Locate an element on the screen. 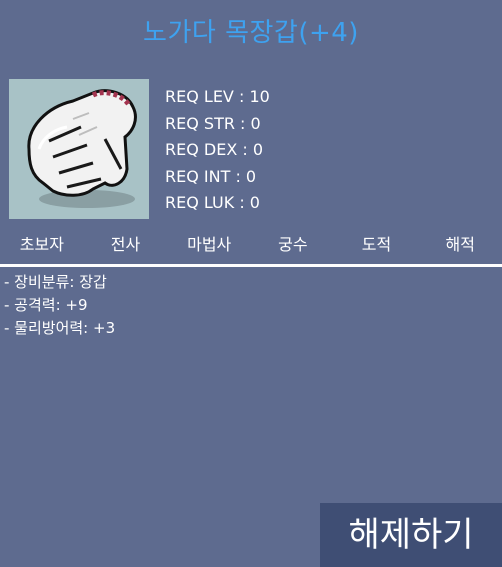 The image size is (502, 567). job-list: 초보자 전사 마법사 궁수 도적 해적 is located at coordinates (251, 245).